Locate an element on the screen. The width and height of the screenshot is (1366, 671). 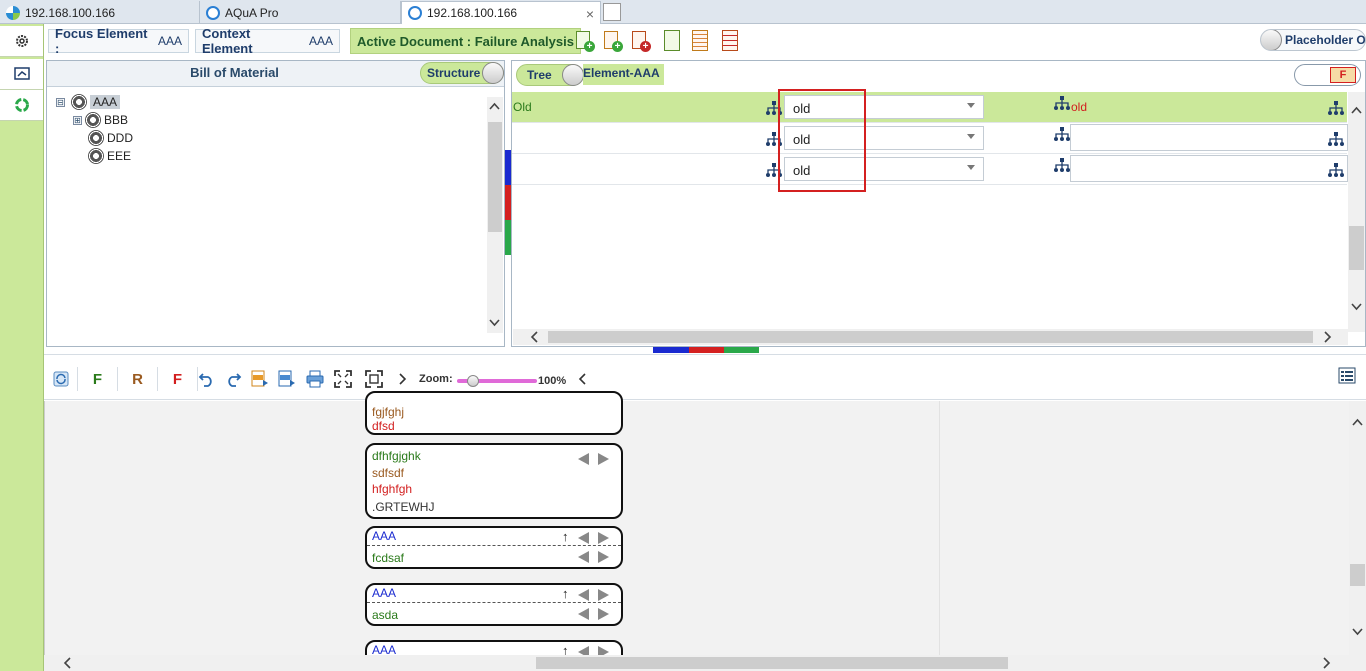
placeholder-toggle: Placeholder Off is located at coordinates (1313, 40).